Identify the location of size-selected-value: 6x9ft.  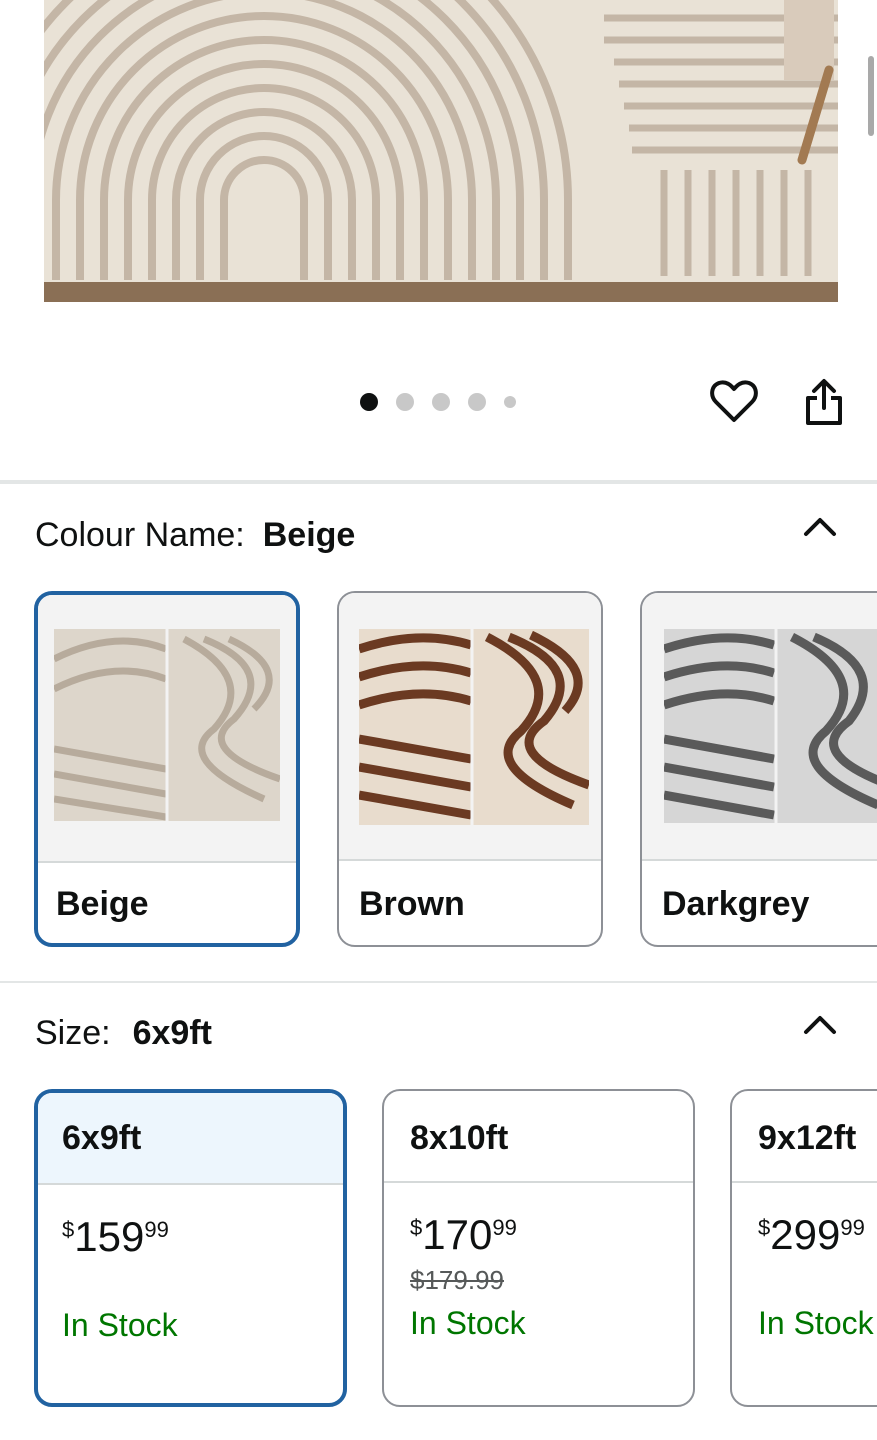
(172, 1033).